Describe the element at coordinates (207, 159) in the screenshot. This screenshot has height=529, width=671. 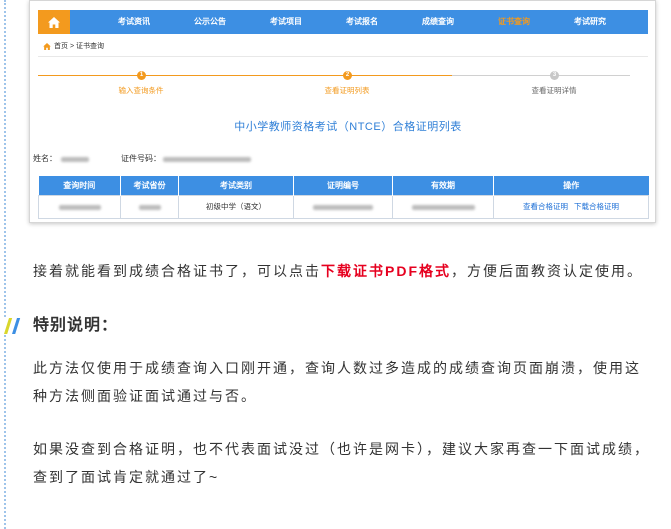
I see `redacted-id-number-value` at that location.